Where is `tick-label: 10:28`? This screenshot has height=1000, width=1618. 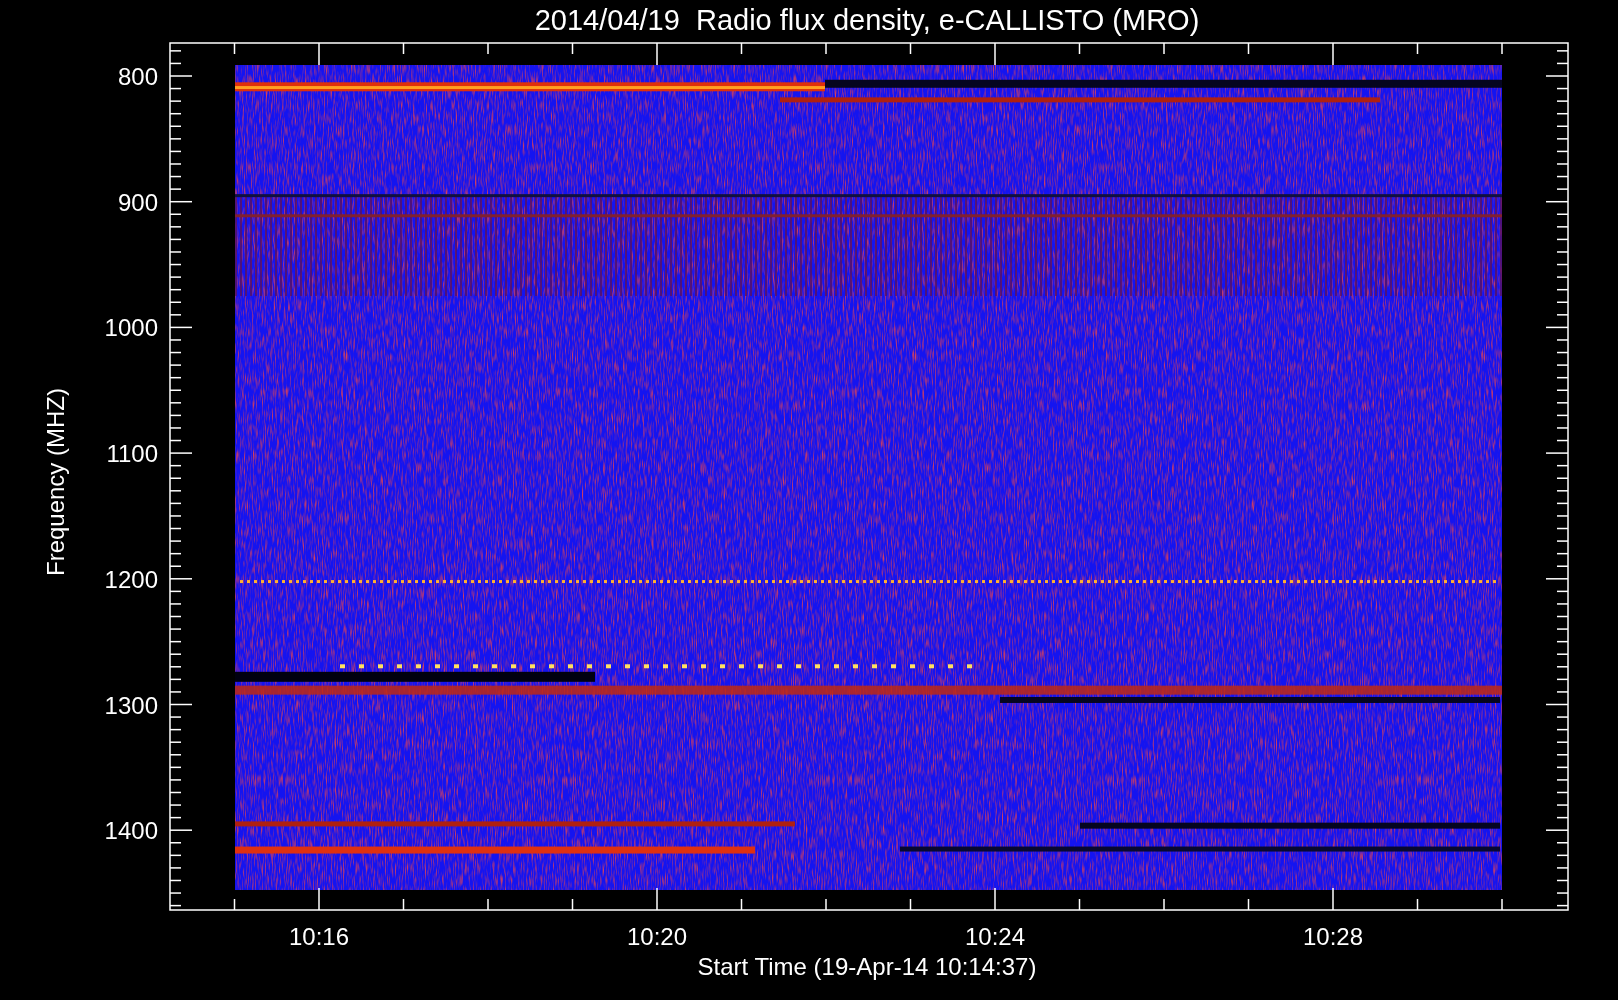
tick-label: 10:28 is located at coordinates (1333, 936).